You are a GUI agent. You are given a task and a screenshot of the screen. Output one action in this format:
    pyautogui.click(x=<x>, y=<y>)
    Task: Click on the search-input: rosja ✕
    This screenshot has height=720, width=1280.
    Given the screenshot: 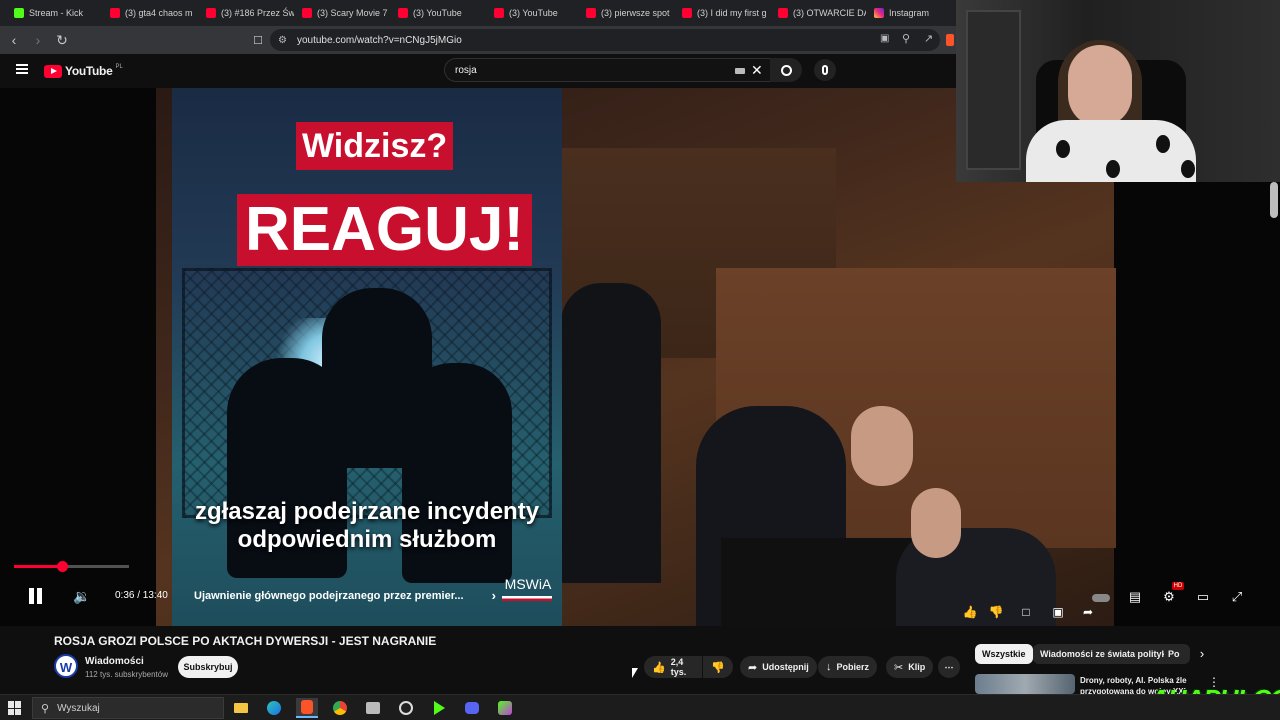 What is the action you would take?
    pyautogui.click(x=609, y=70)
    